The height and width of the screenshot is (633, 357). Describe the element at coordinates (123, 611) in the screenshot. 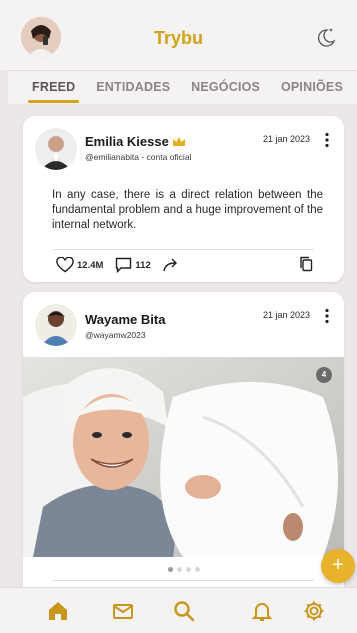

I see `mail-icon` at that location.